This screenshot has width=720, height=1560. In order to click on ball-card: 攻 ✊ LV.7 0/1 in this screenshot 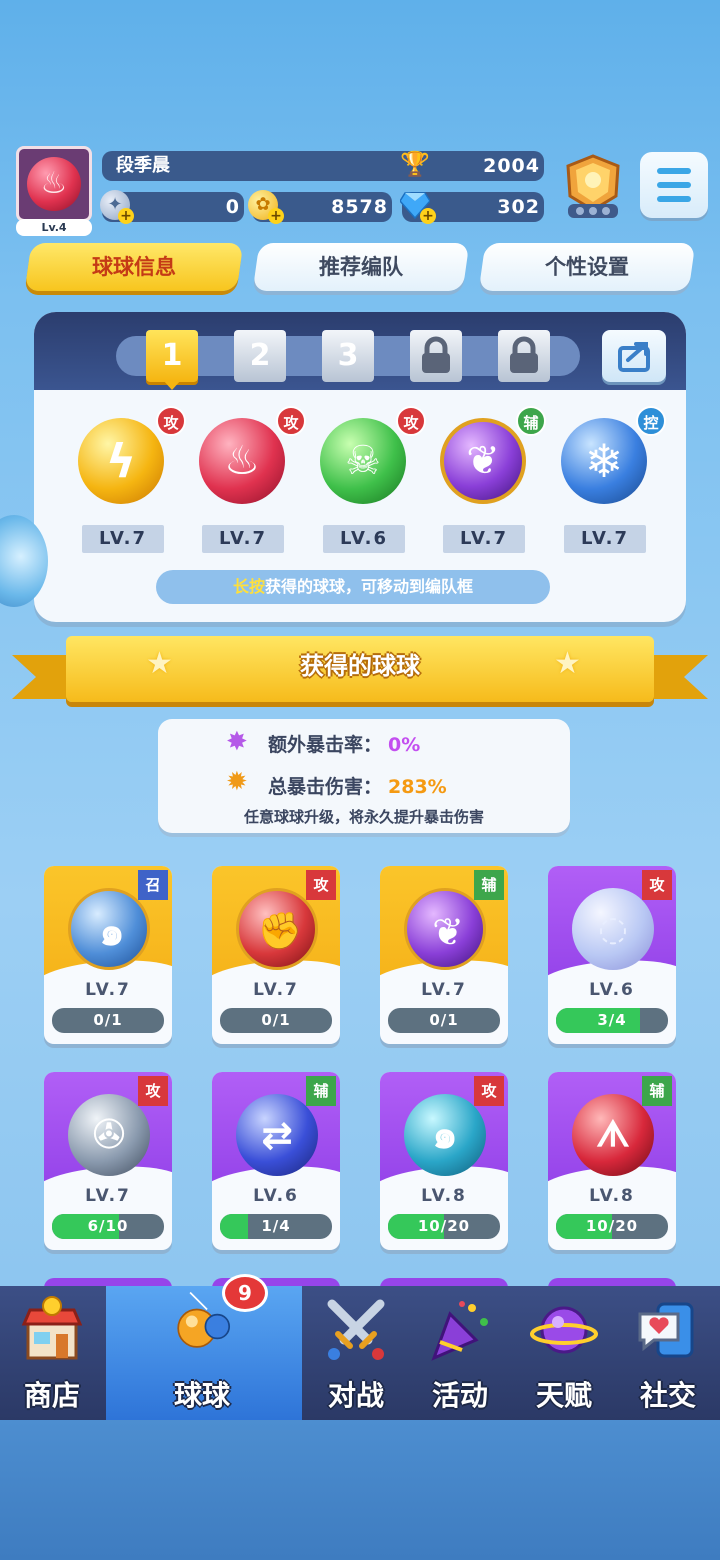, I will do `click(276, 955)`.